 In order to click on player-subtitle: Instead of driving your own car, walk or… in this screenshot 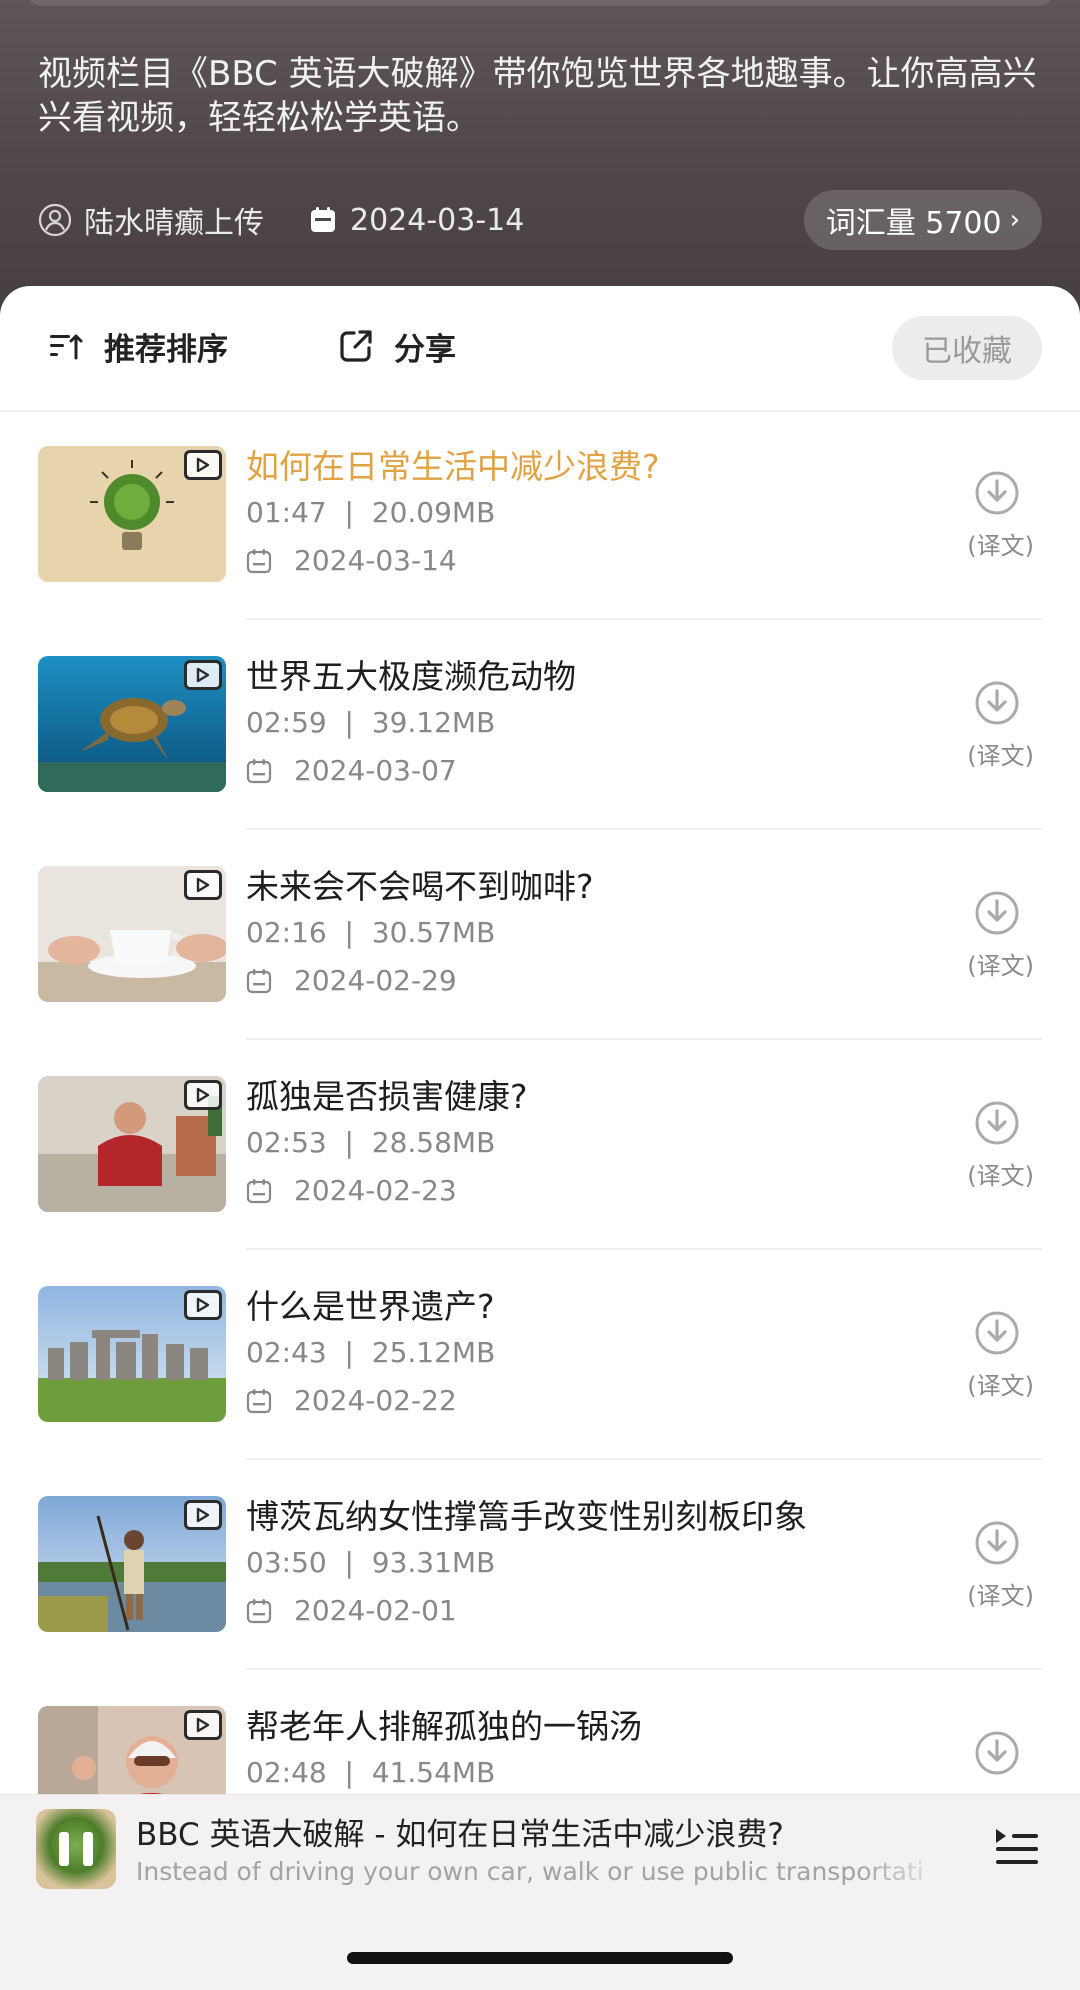, I will do `click(530, 1871)`.